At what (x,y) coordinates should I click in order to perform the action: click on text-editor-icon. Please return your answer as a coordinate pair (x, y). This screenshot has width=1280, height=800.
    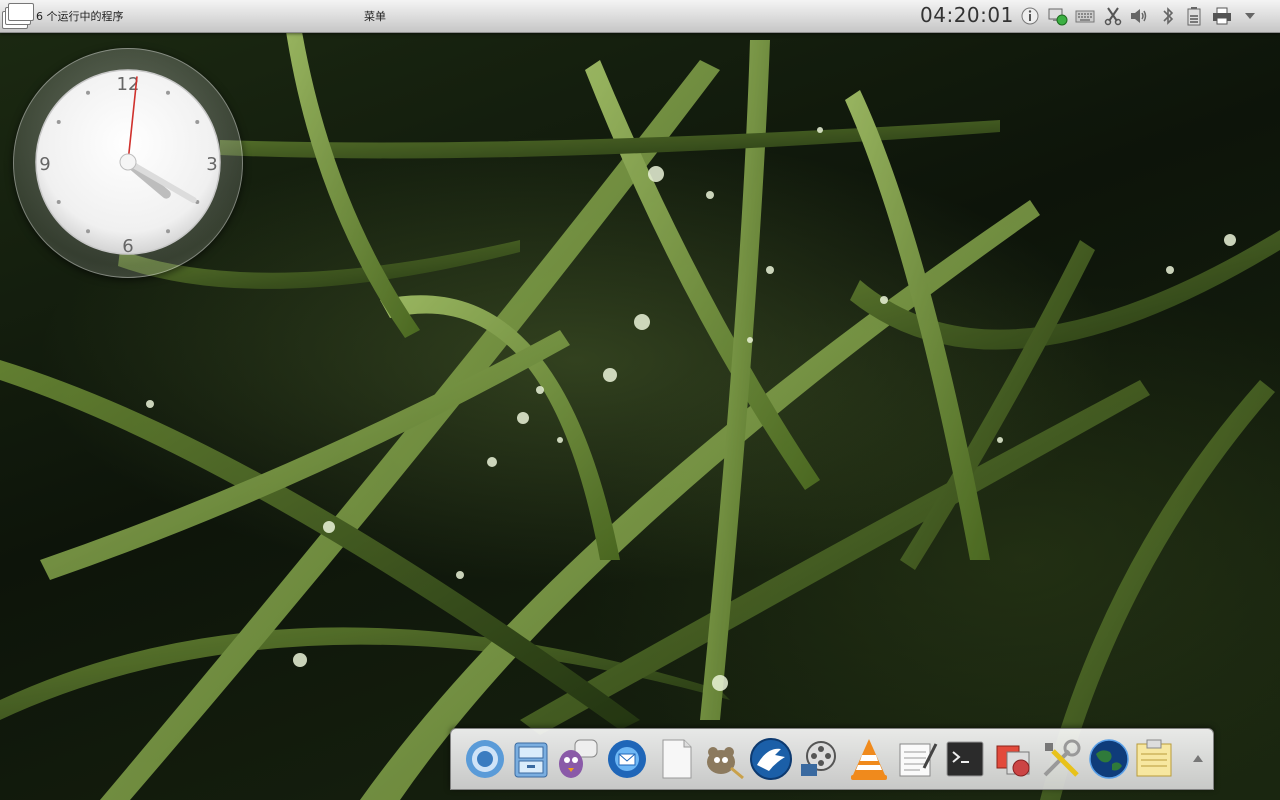
    Looking at the image, I should click on (917, 759).